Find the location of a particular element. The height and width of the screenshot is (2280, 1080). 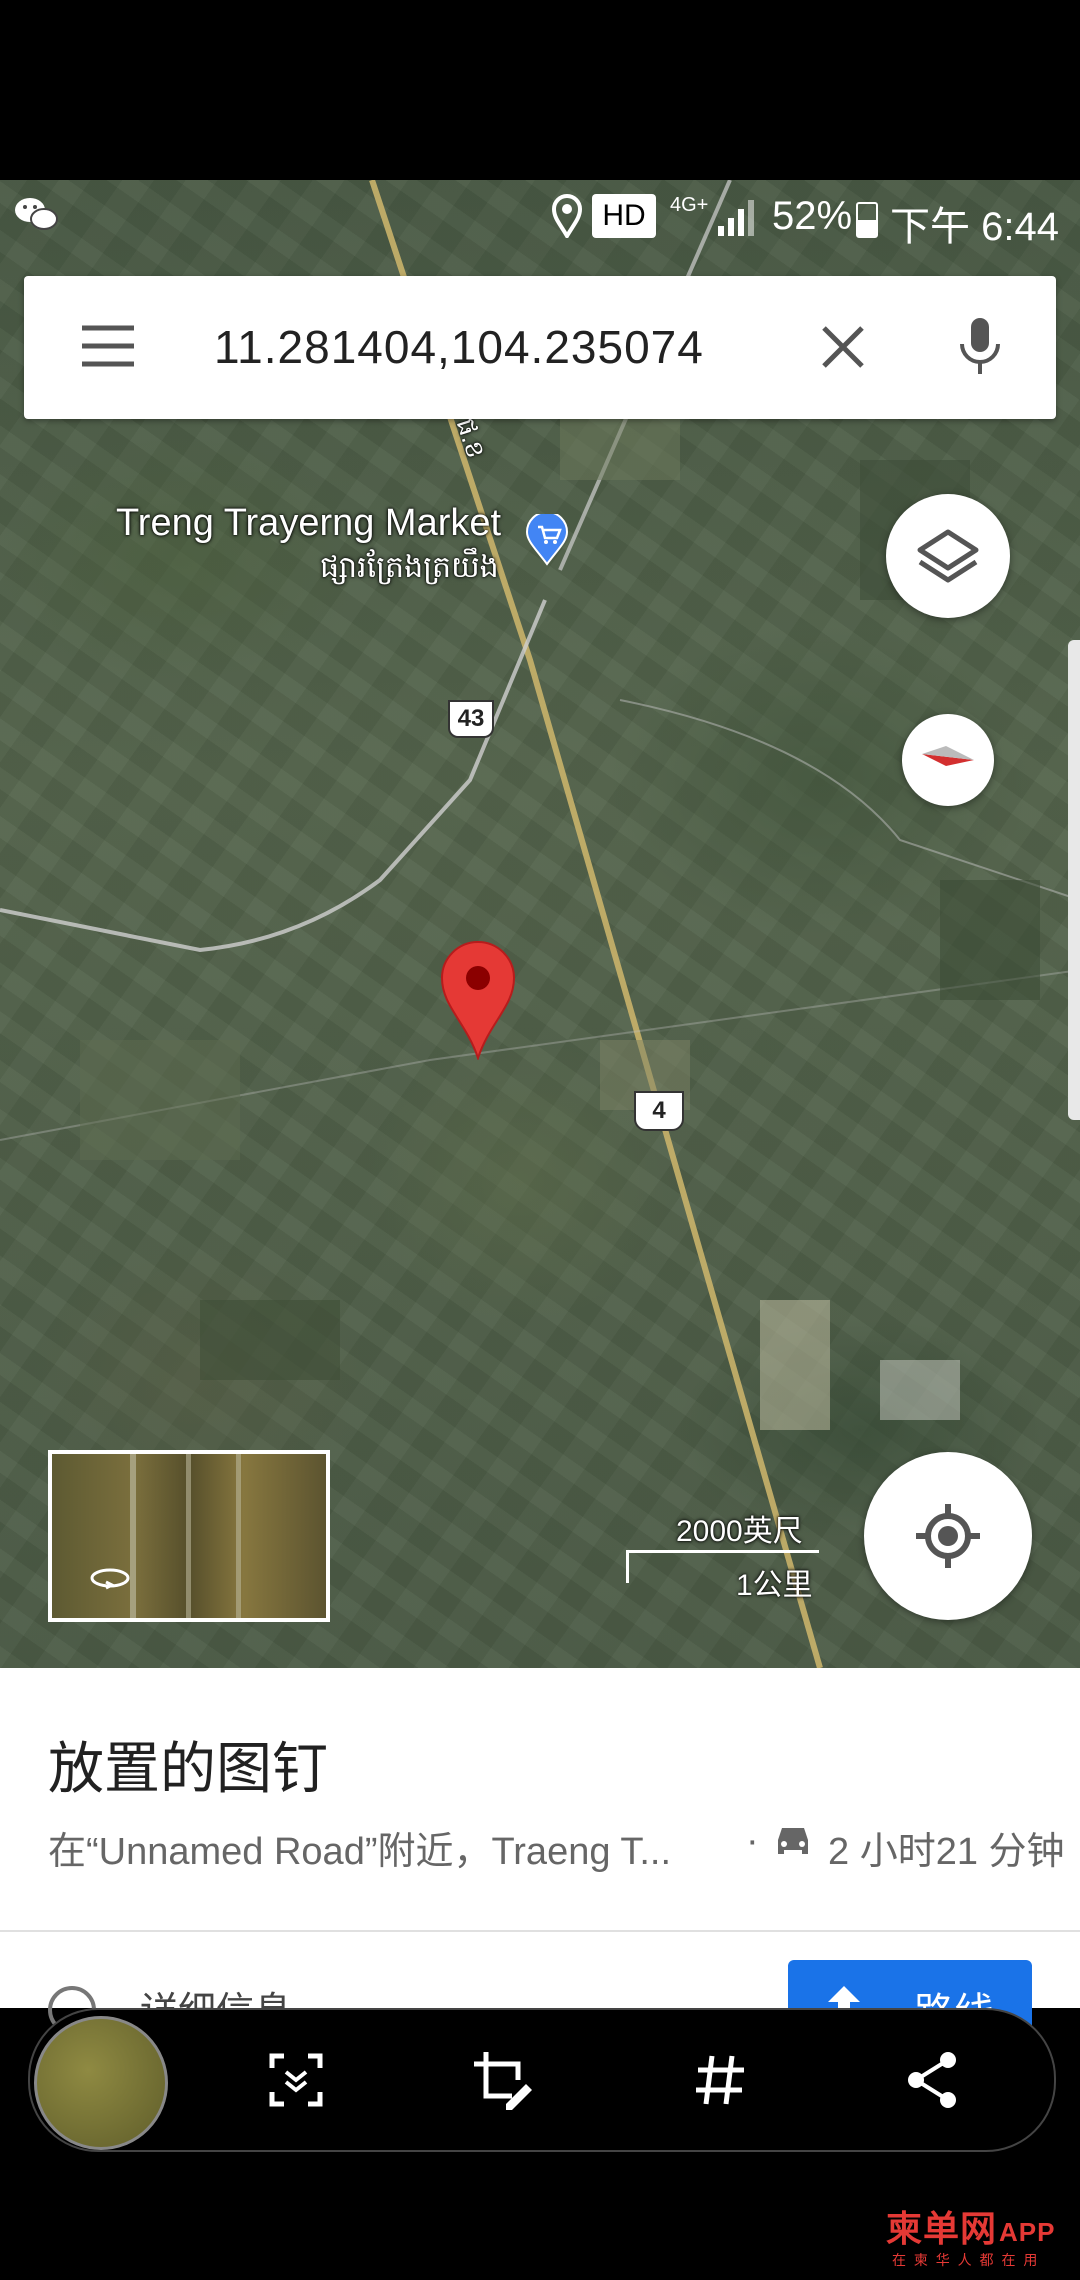

status-bar: HD 4G+ 52% 下午 6:44 is located at coordinates (540, 218).